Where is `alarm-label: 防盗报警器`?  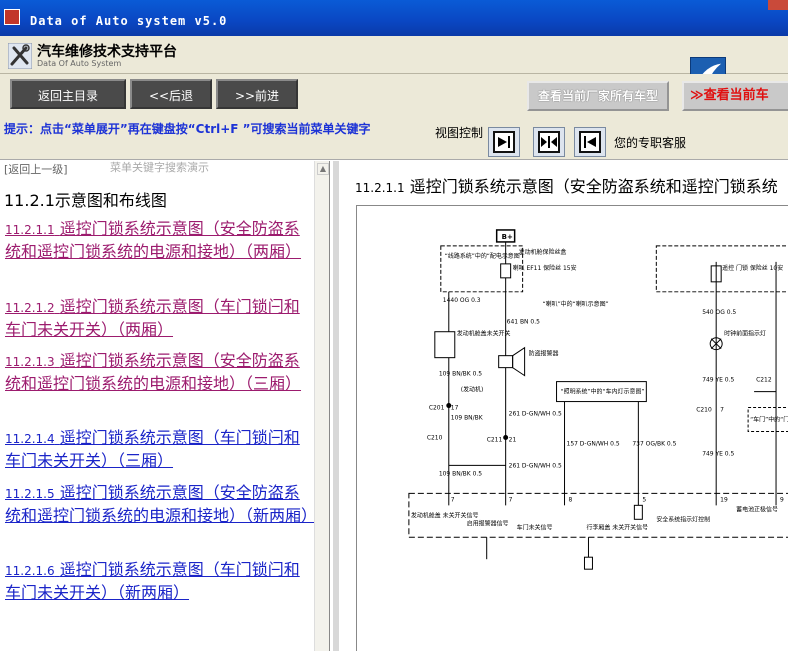
alarm-label: 防盗报警器 is located at coordinates (544, 354).